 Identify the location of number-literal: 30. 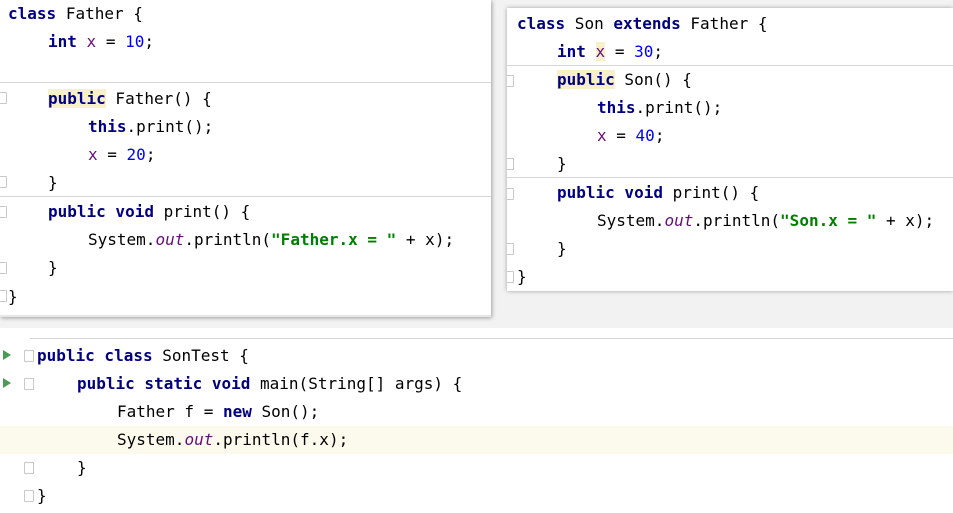
(644, 51).